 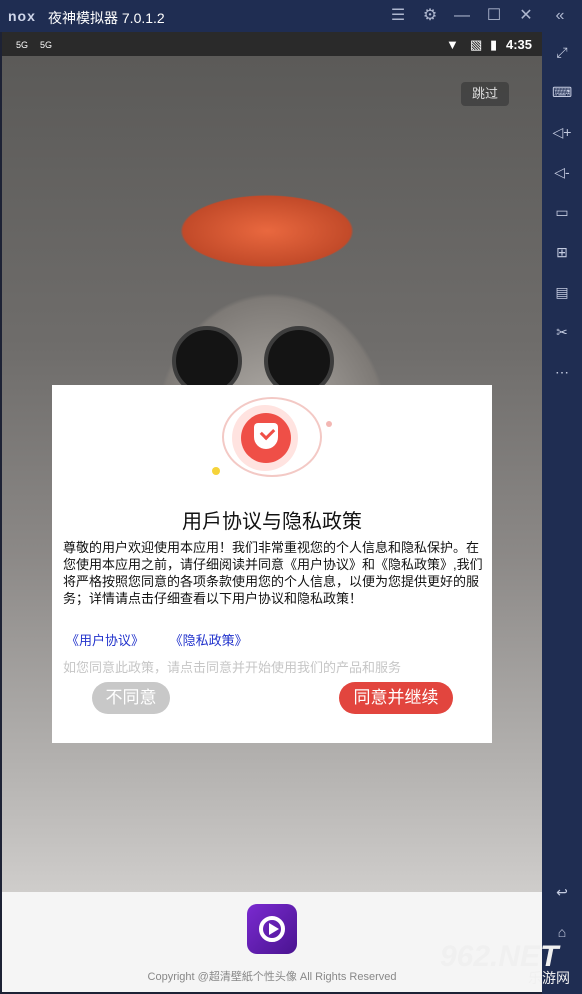 What do you see at coordinates (519, 44) in the screenshot?
I see `clock: 4:35` at bounding box center [519, 44].